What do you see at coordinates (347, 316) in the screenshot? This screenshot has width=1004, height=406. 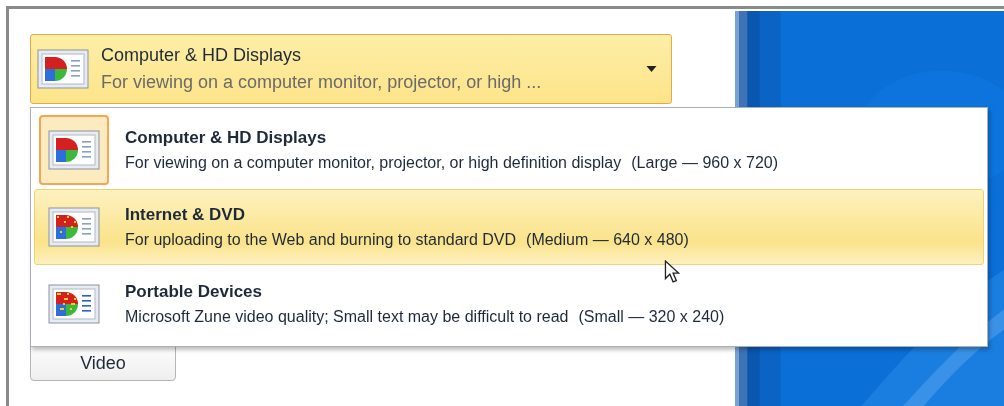 I see `option-description: Microsoft Zune video quality; Small text may be difficult to read` at bounding box center [347, 316].